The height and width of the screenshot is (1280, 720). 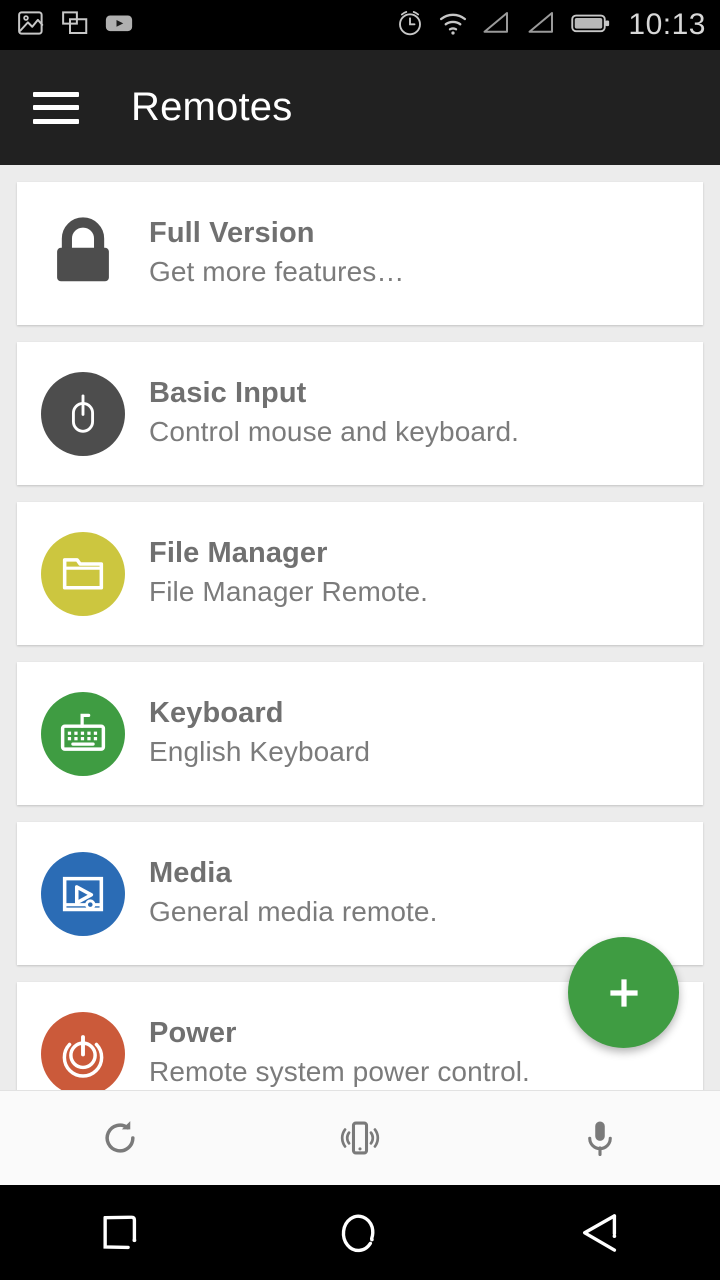 What do you see at coordinates (75, 25) in the screenshot?
I see `screenshot-copy-icon` at bounding box center [75, 25].